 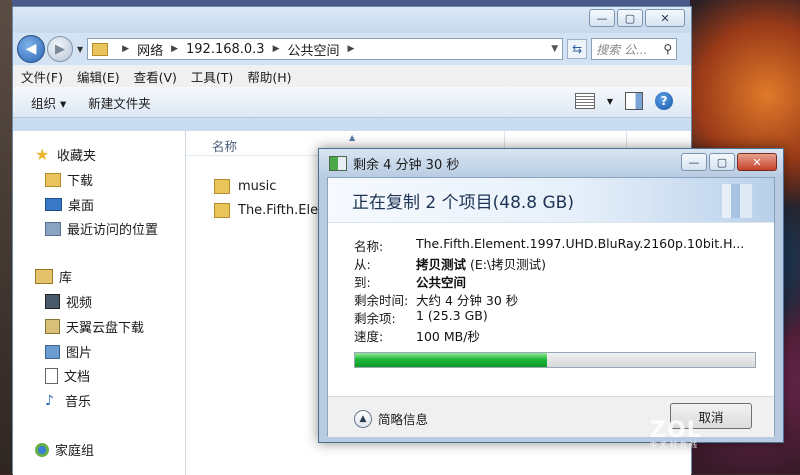 I want to click on file-row-music: music, so click(x=245, y=186).